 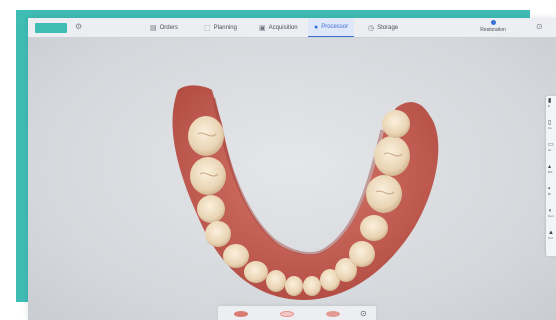 I want to click on tab-planning-label: Planning, so click(x=225, y=27).